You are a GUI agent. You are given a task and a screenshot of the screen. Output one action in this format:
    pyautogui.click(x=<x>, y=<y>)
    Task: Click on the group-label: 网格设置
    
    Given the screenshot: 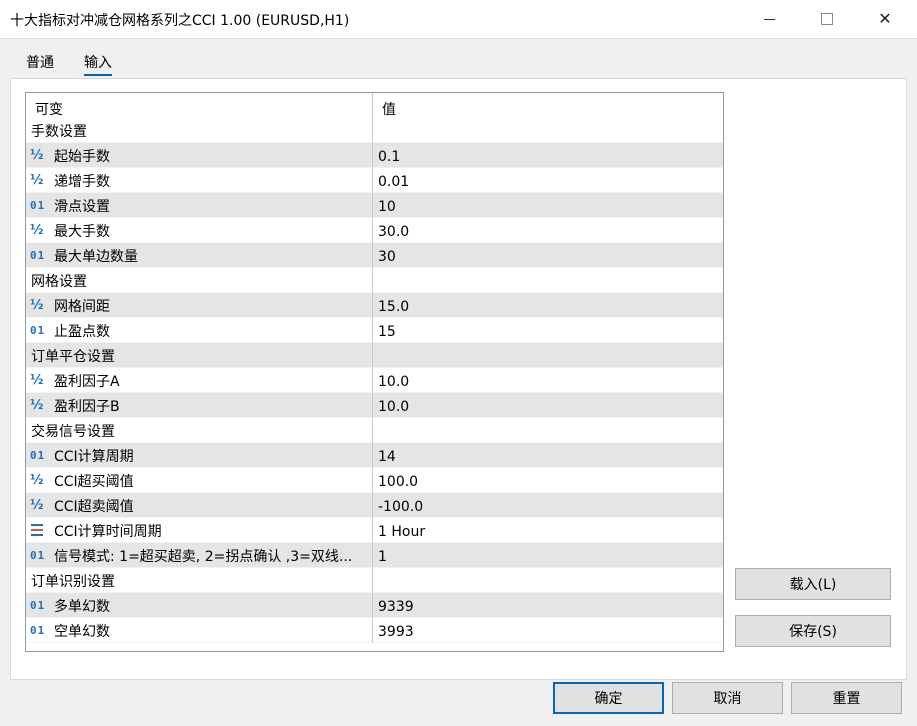 What is the action you would take?
    pyautogui.click(x=59, y=282)
    